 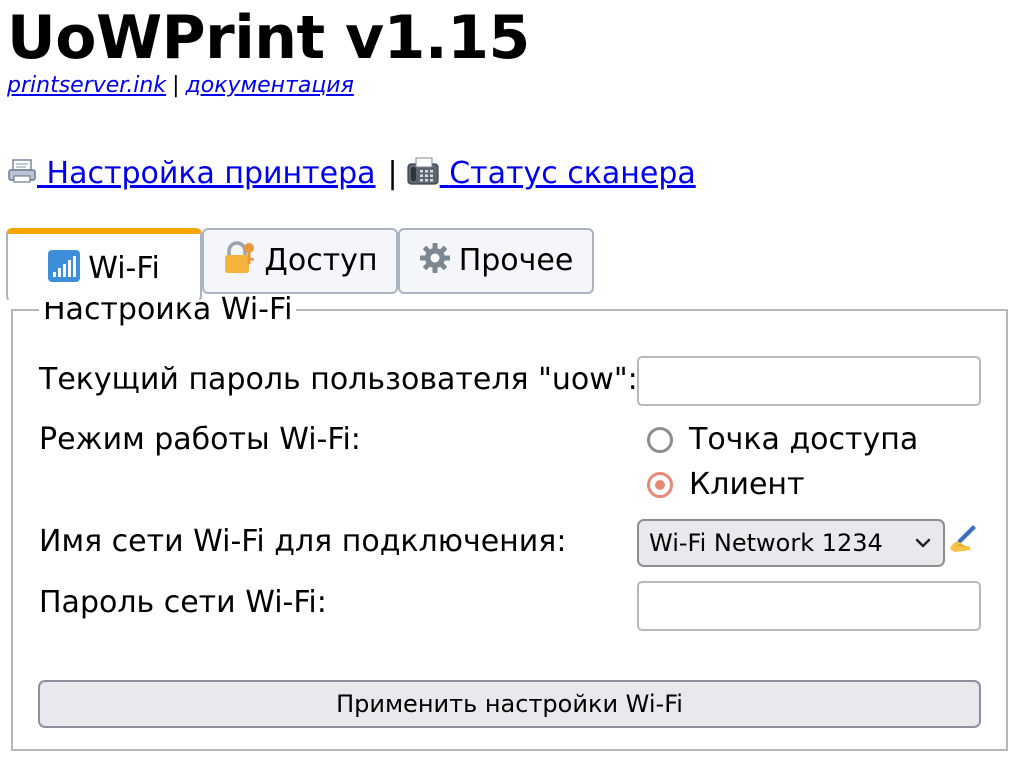 What do you see at coordinates (804, 439) in the screenshot?
I see `access-point-label: Точка доступа` at bounding box center [804, 439].